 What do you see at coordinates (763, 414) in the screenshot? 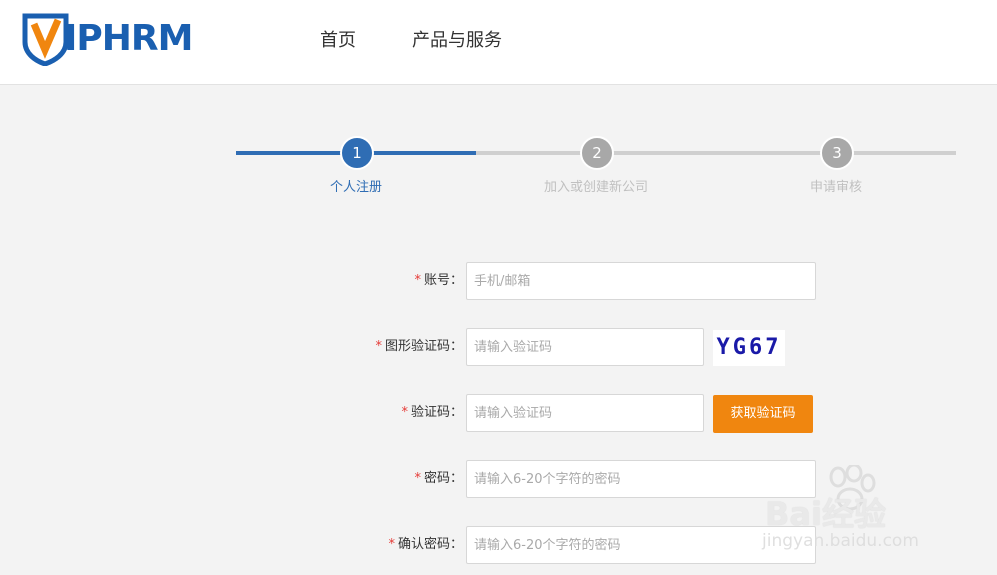
I see `get-code-button: 获取验证码` at bounding box center [763, 414].